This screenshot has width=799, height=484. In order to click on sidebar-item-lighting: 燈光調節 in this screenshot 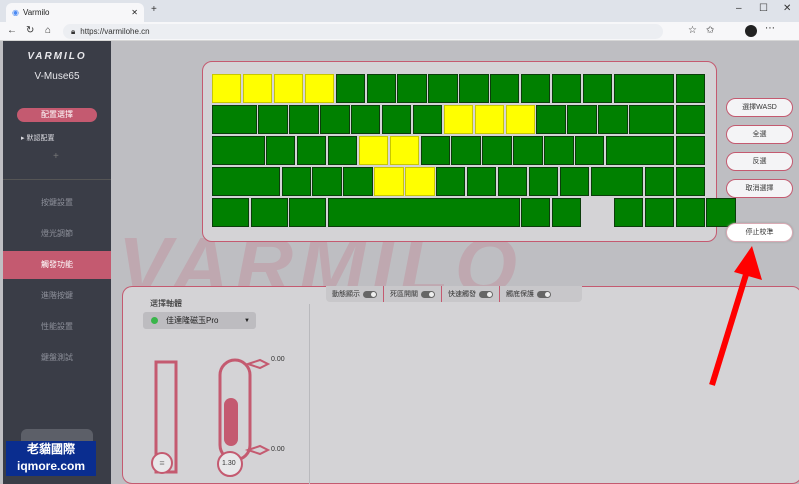, I will do `click(57, 234)`.